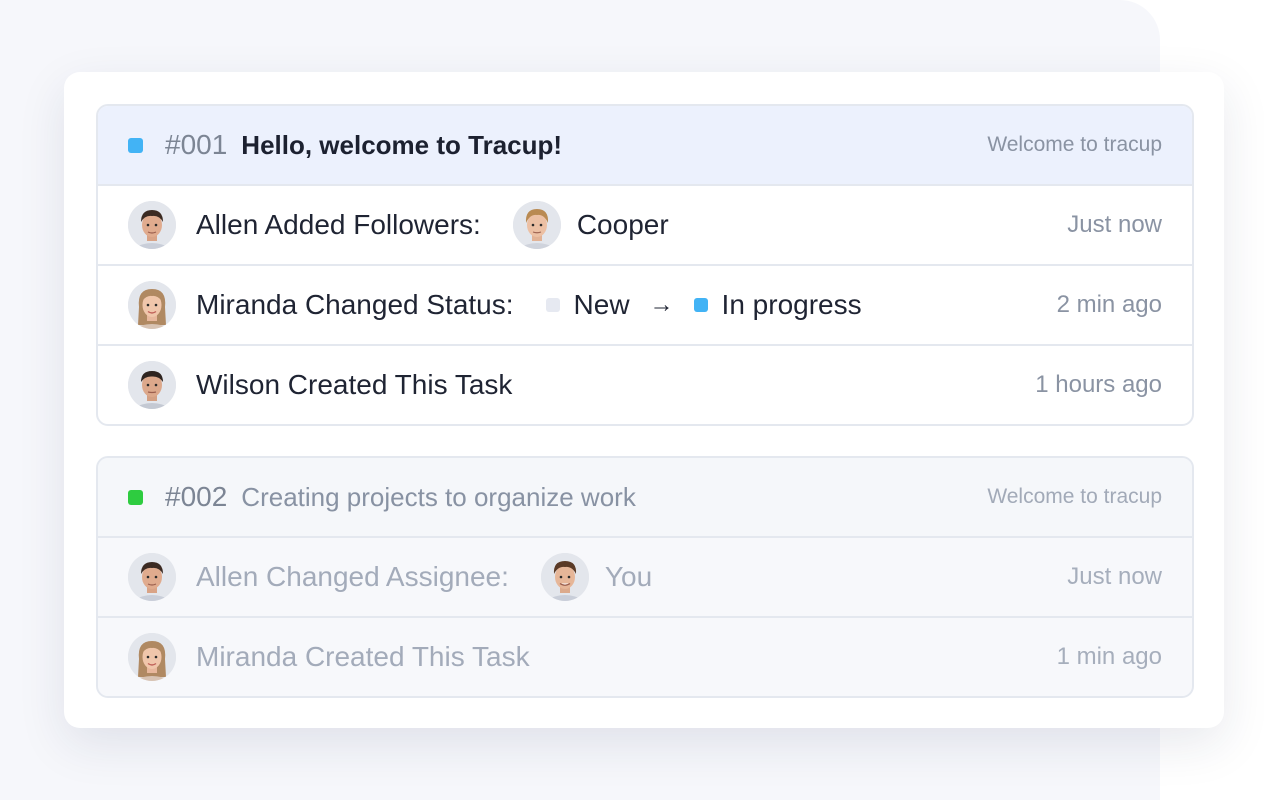 This screenshot has width=1264, height=800. I want to click on avatar-you, so click(564, 577).